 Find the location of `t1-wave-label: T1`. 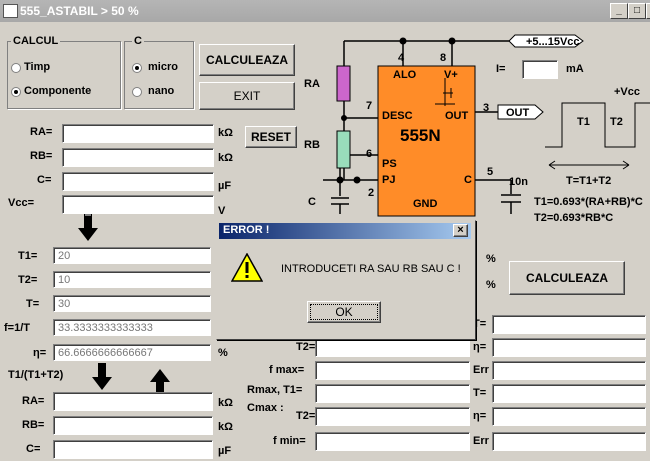

t1-wave-label: T1 is located at coordinates (583, 122).